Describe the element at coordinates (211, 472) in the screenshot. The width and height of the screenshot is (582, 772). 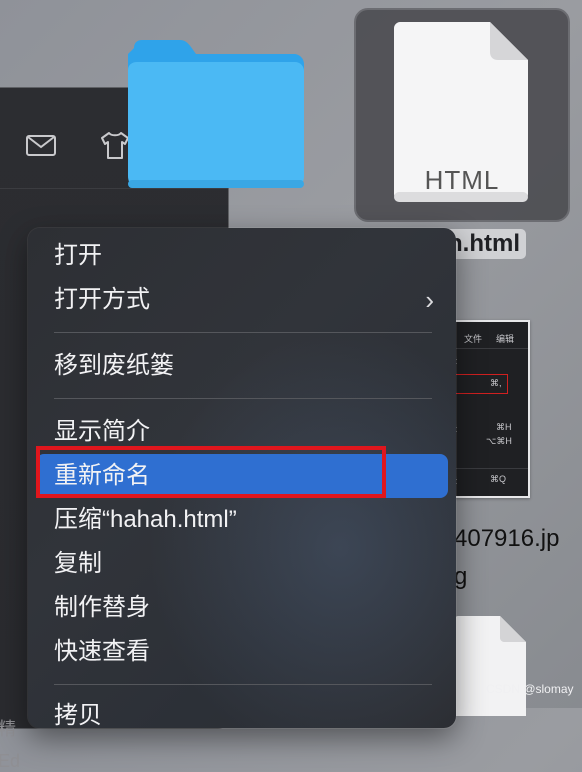
I see `annotation-highlight-box` at that location.